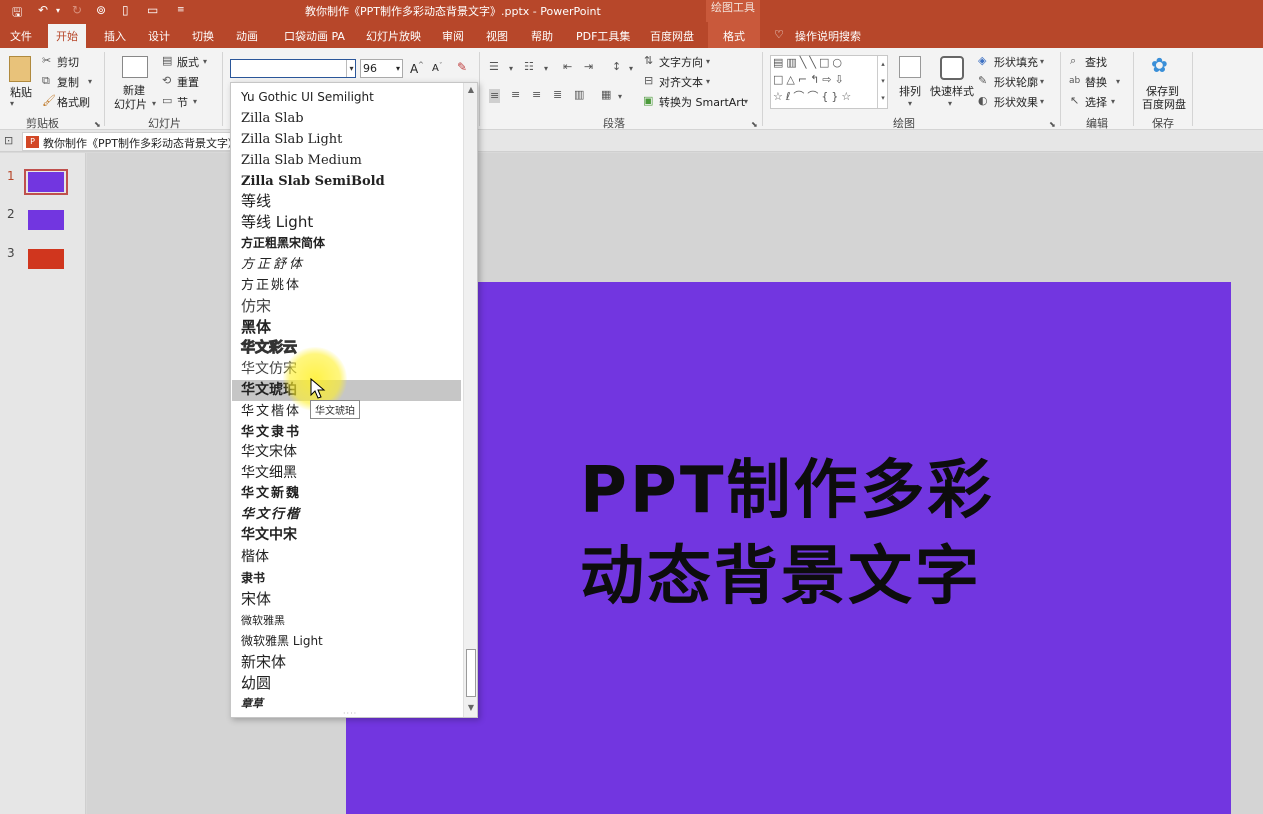 The image size is (1263, 814). I want to click on scroll-down-icon: ▼, so click(471, 708).